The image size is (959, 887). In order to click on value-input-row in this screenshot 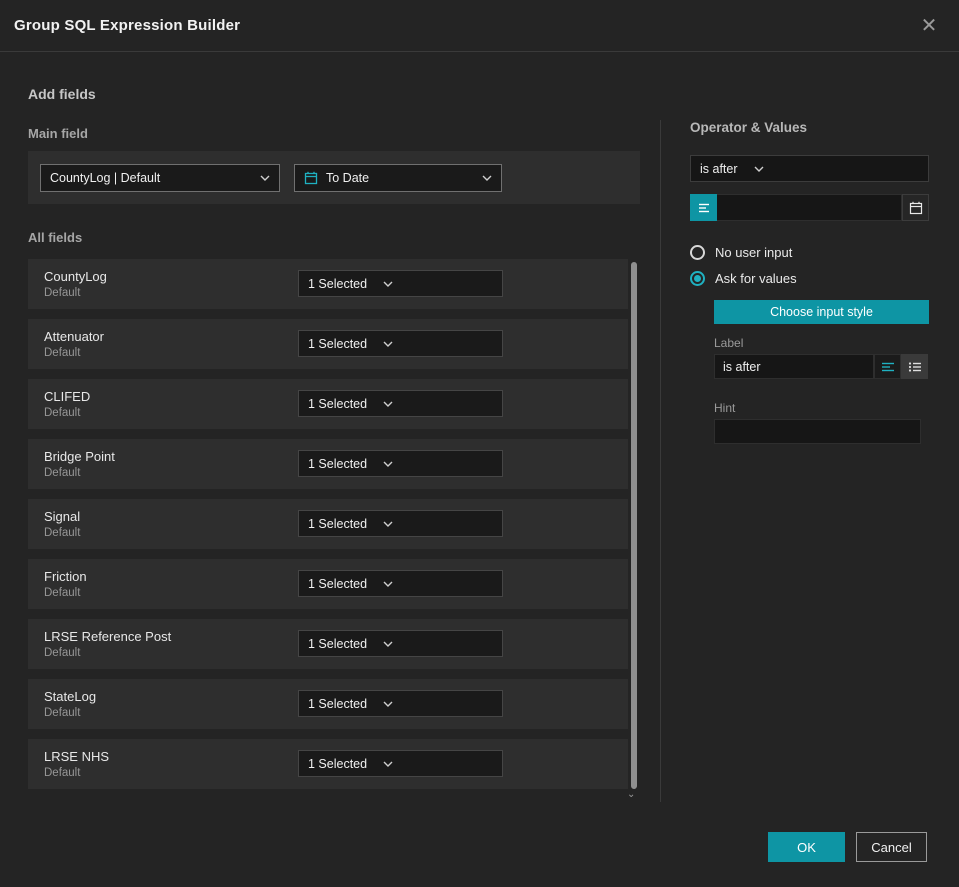, I will do `click(809, 207)`.